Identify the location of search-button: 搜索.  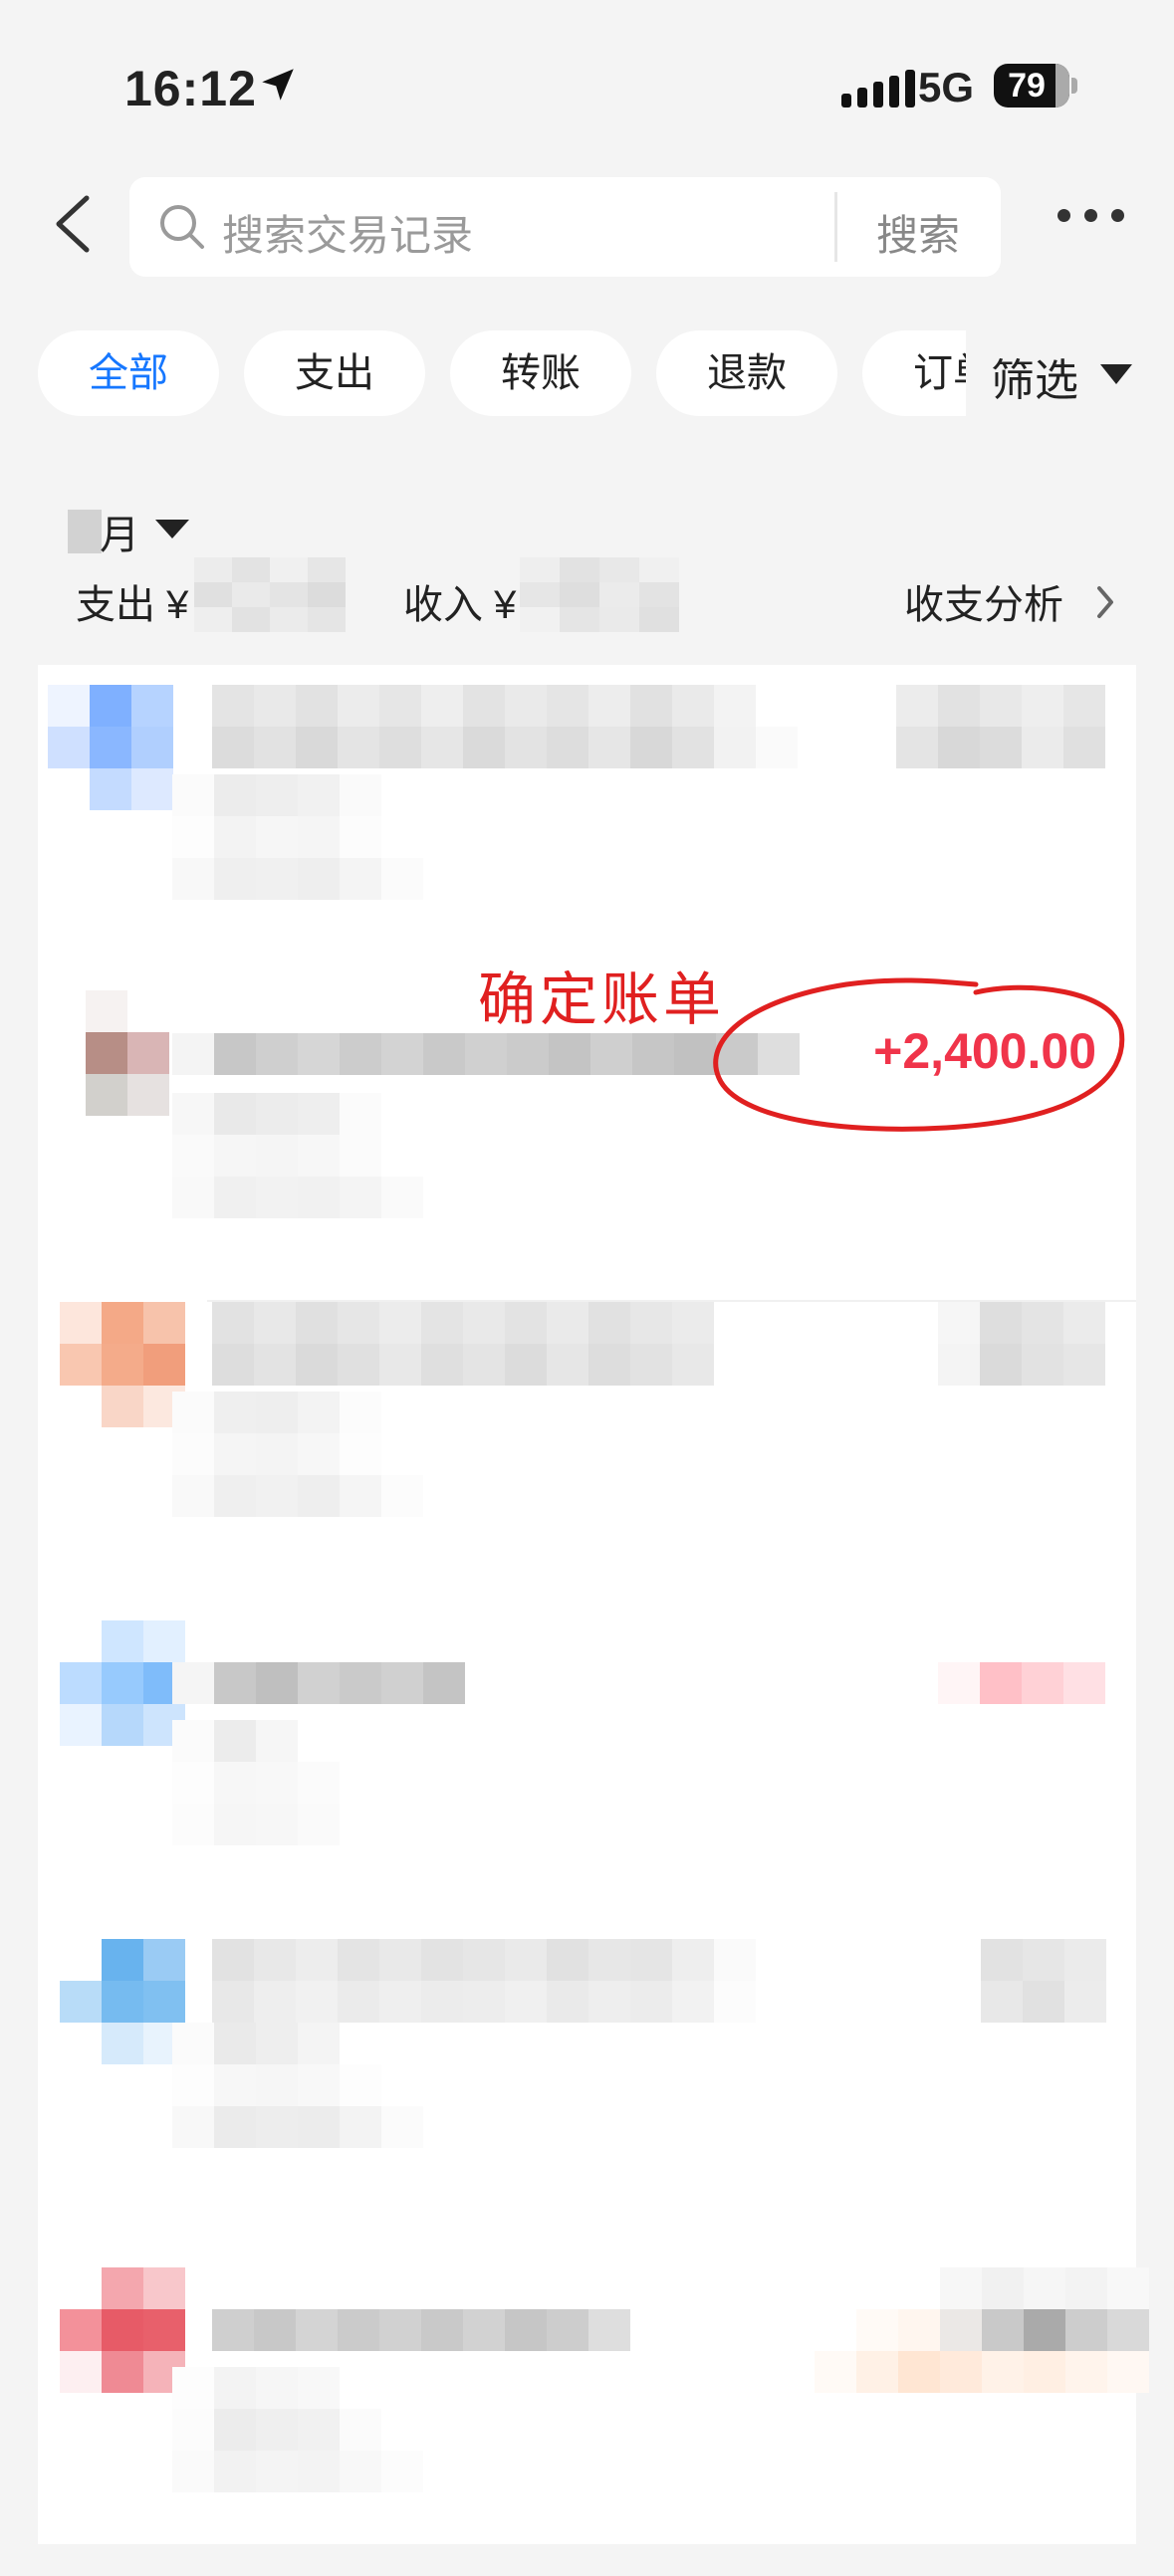
(918, 232).